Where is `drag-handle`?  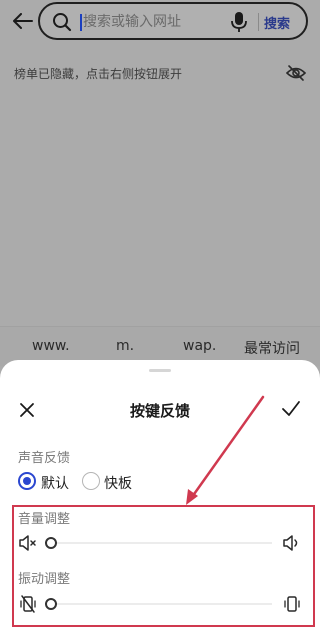
drag-handle is located at coordinates (160, 370).